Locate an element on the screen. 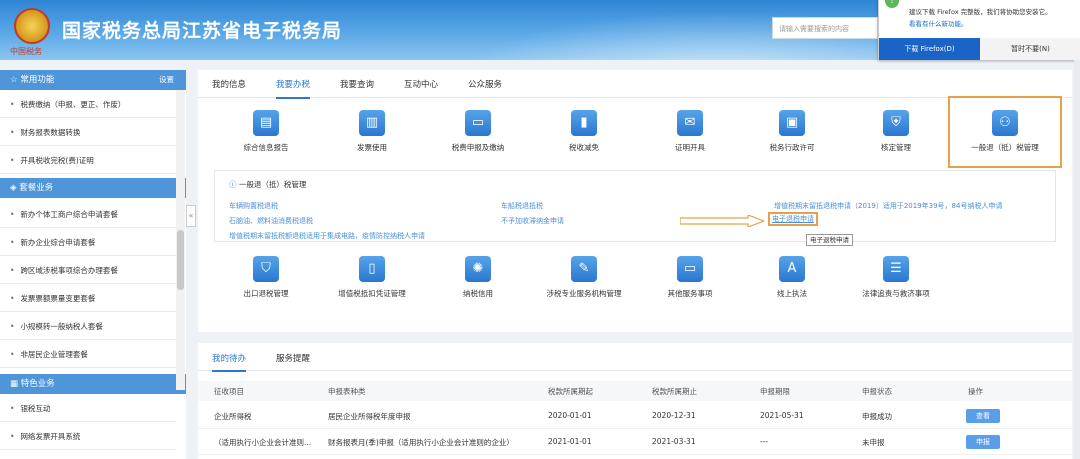 This screenshot has height=459, width=1080. func-general-refund: ⚇ 一般退（抵）税管理 is located at coordinates (1005, 132).